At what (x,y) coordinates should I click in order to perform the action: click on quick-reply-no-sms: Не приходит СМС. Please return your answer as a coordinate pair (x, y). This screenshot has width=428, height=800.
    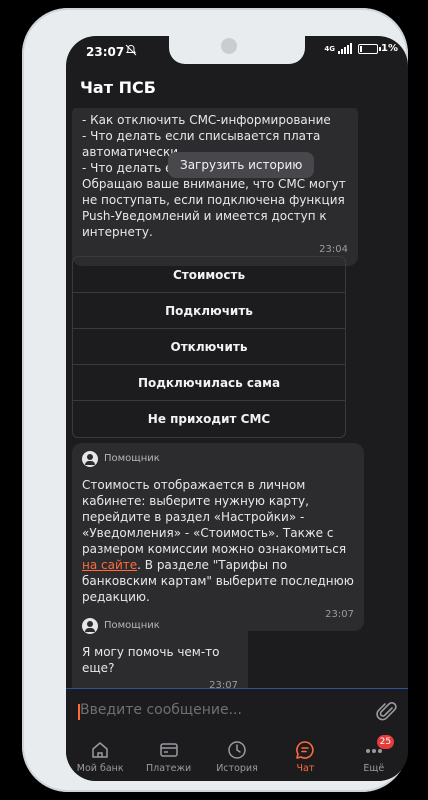
    Looking at the image, I should click on (209, 419).